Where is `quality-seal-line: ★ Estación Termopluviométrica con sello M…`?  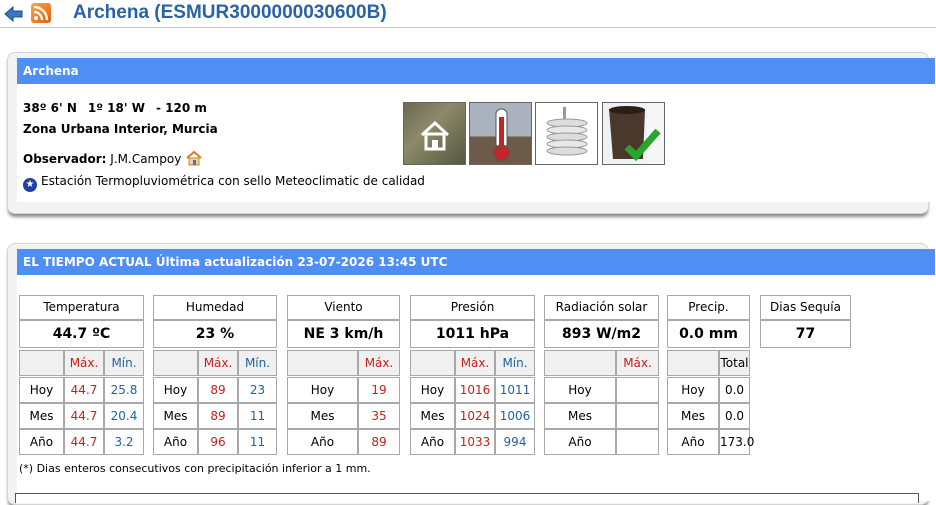 quality-seal-line: ★ Estación Termopluviométrica con sello M… is located at coordinates (224, 183).